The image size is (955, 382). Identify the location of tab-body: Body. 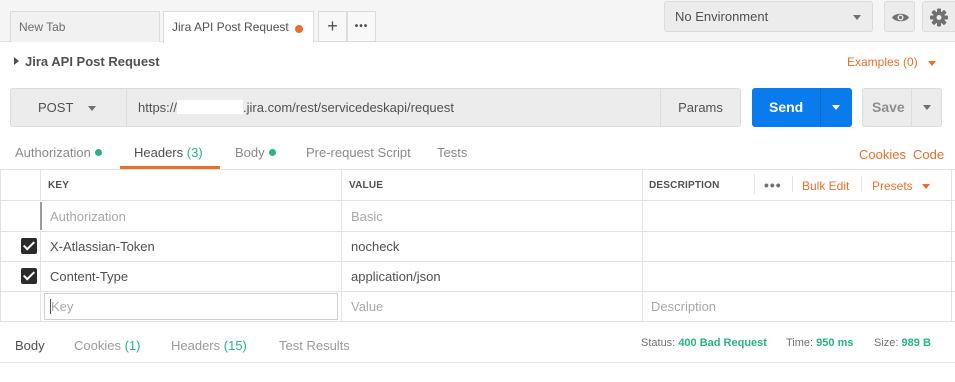
(255, 157).